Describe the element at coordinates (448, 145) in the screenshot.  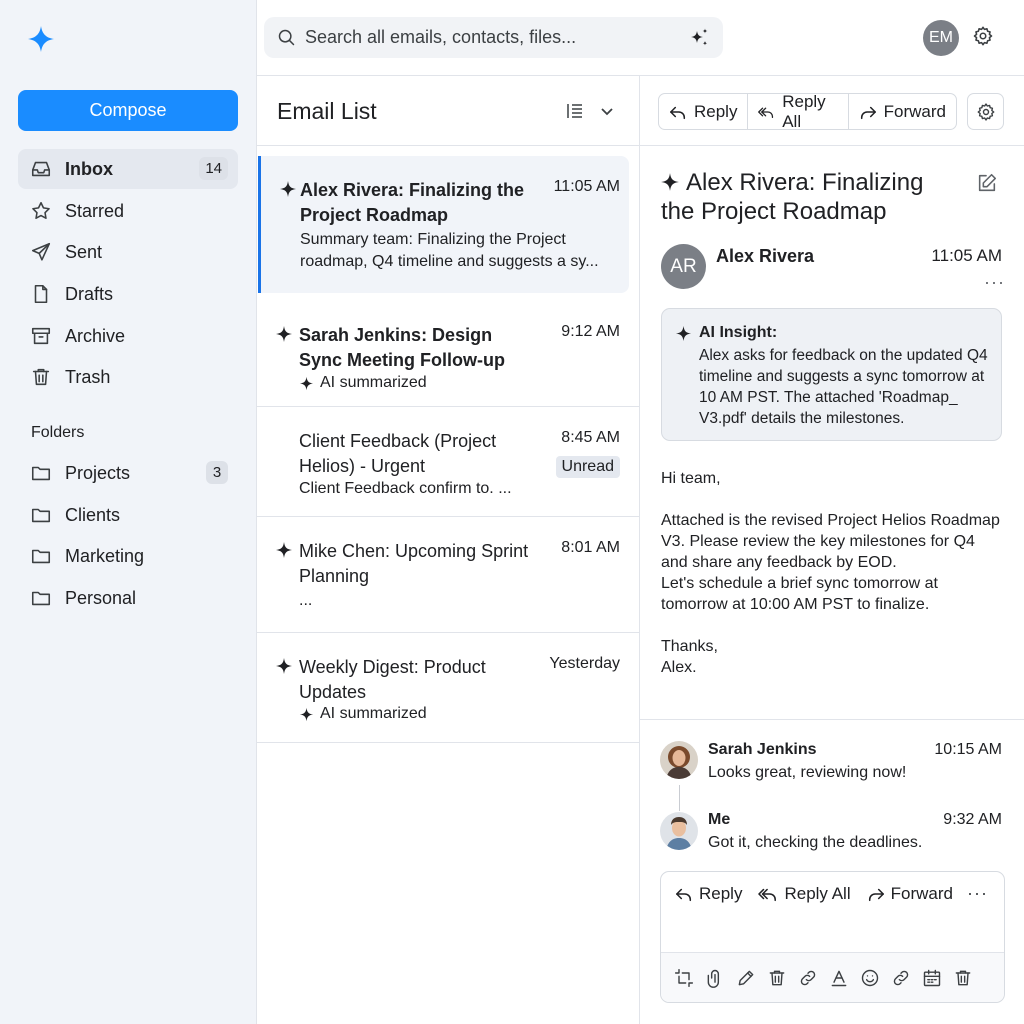
I see `divider` at that location.